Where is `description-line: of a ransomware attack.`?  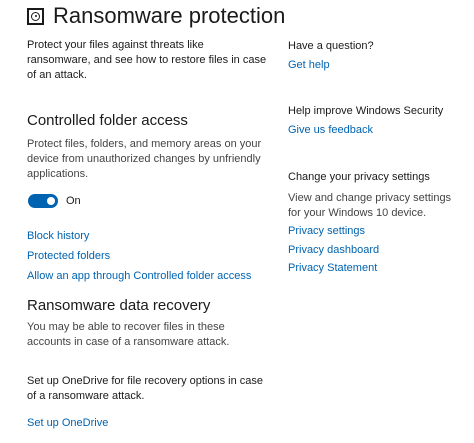
description-line: of a ransomware attack. is located at coordinates (86, 396).